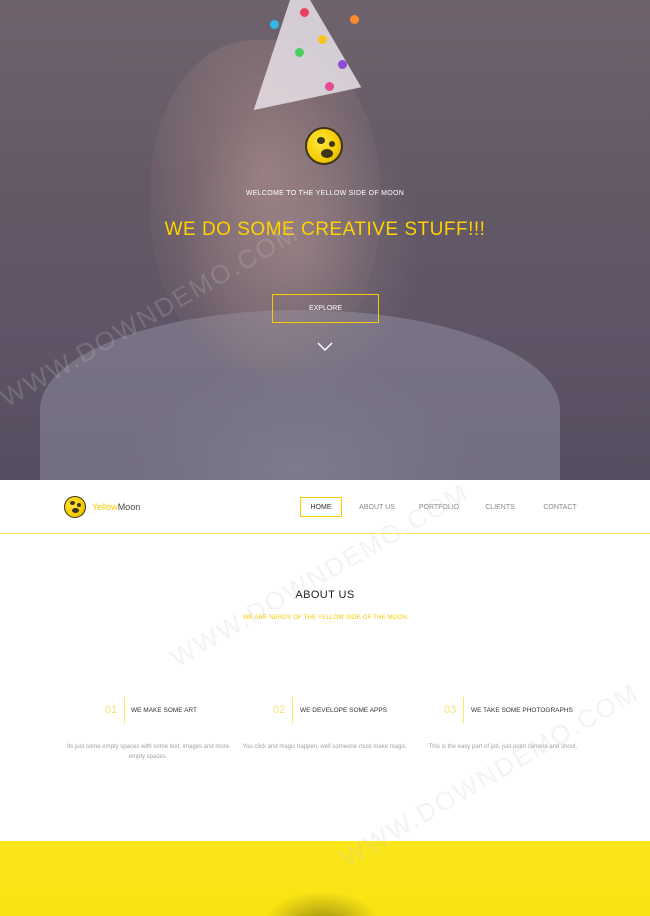  I want to click on feature-title: WE DEVELOPE SOME APPS, so click(344, 710).